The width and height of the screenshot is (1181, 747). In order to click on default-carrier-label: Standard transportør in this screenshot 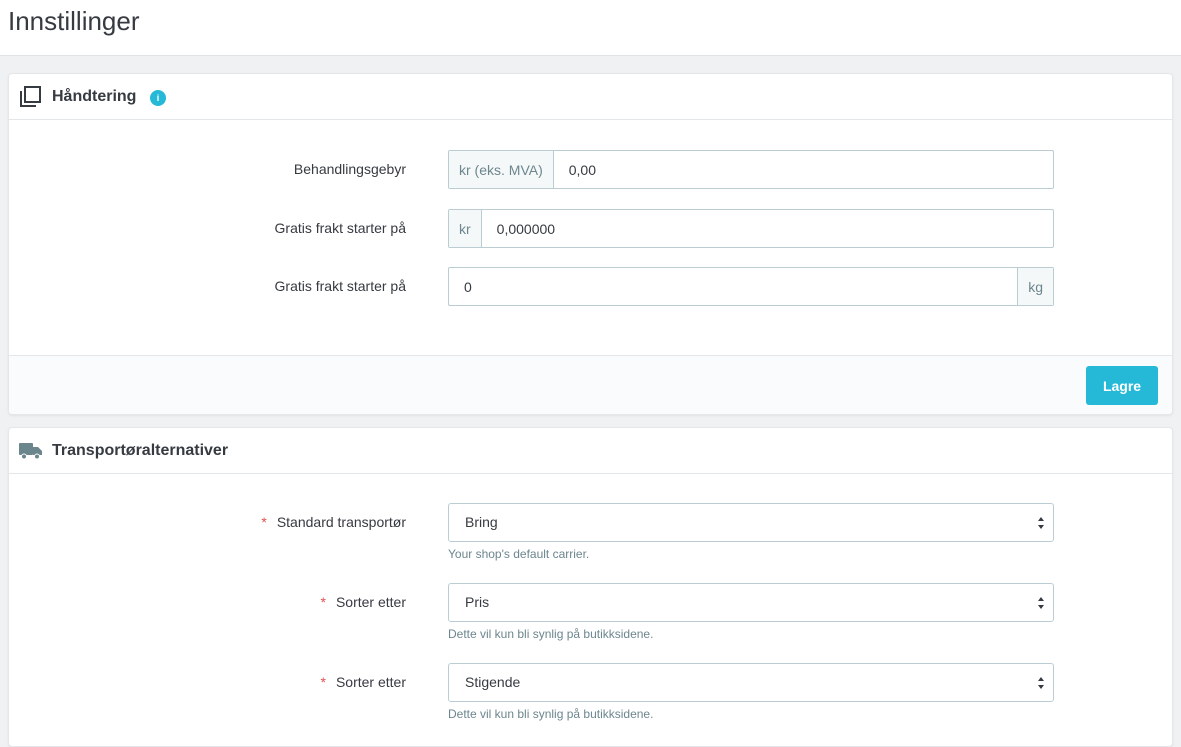, I will do `click(341, 522)`.